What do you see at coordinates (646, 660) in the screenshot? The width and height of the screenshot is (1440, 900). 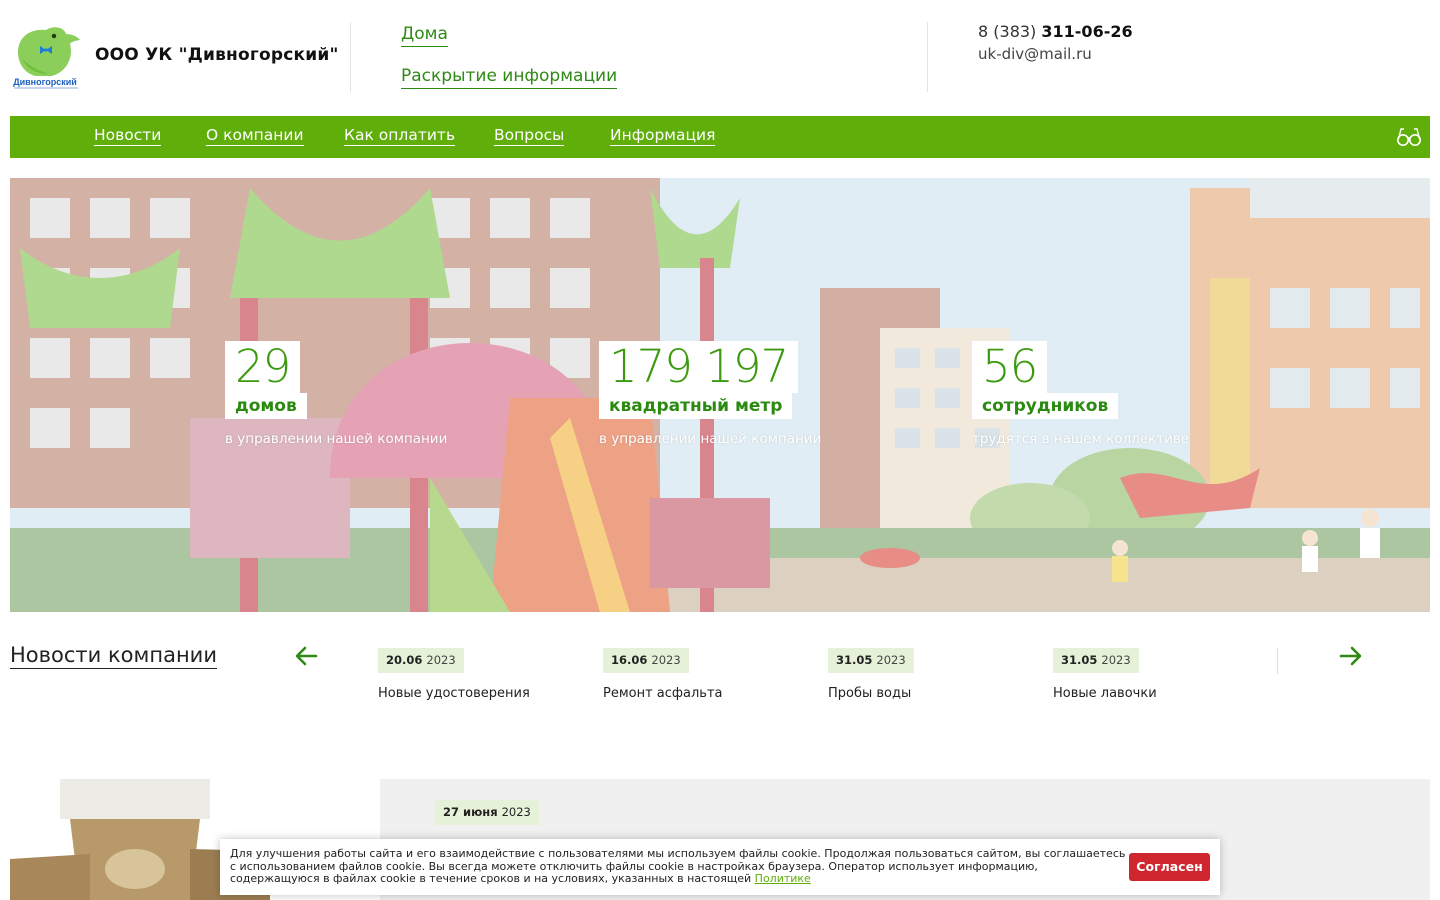 I see `news-date: 16.06 2023` at bounding box center [646, 660].